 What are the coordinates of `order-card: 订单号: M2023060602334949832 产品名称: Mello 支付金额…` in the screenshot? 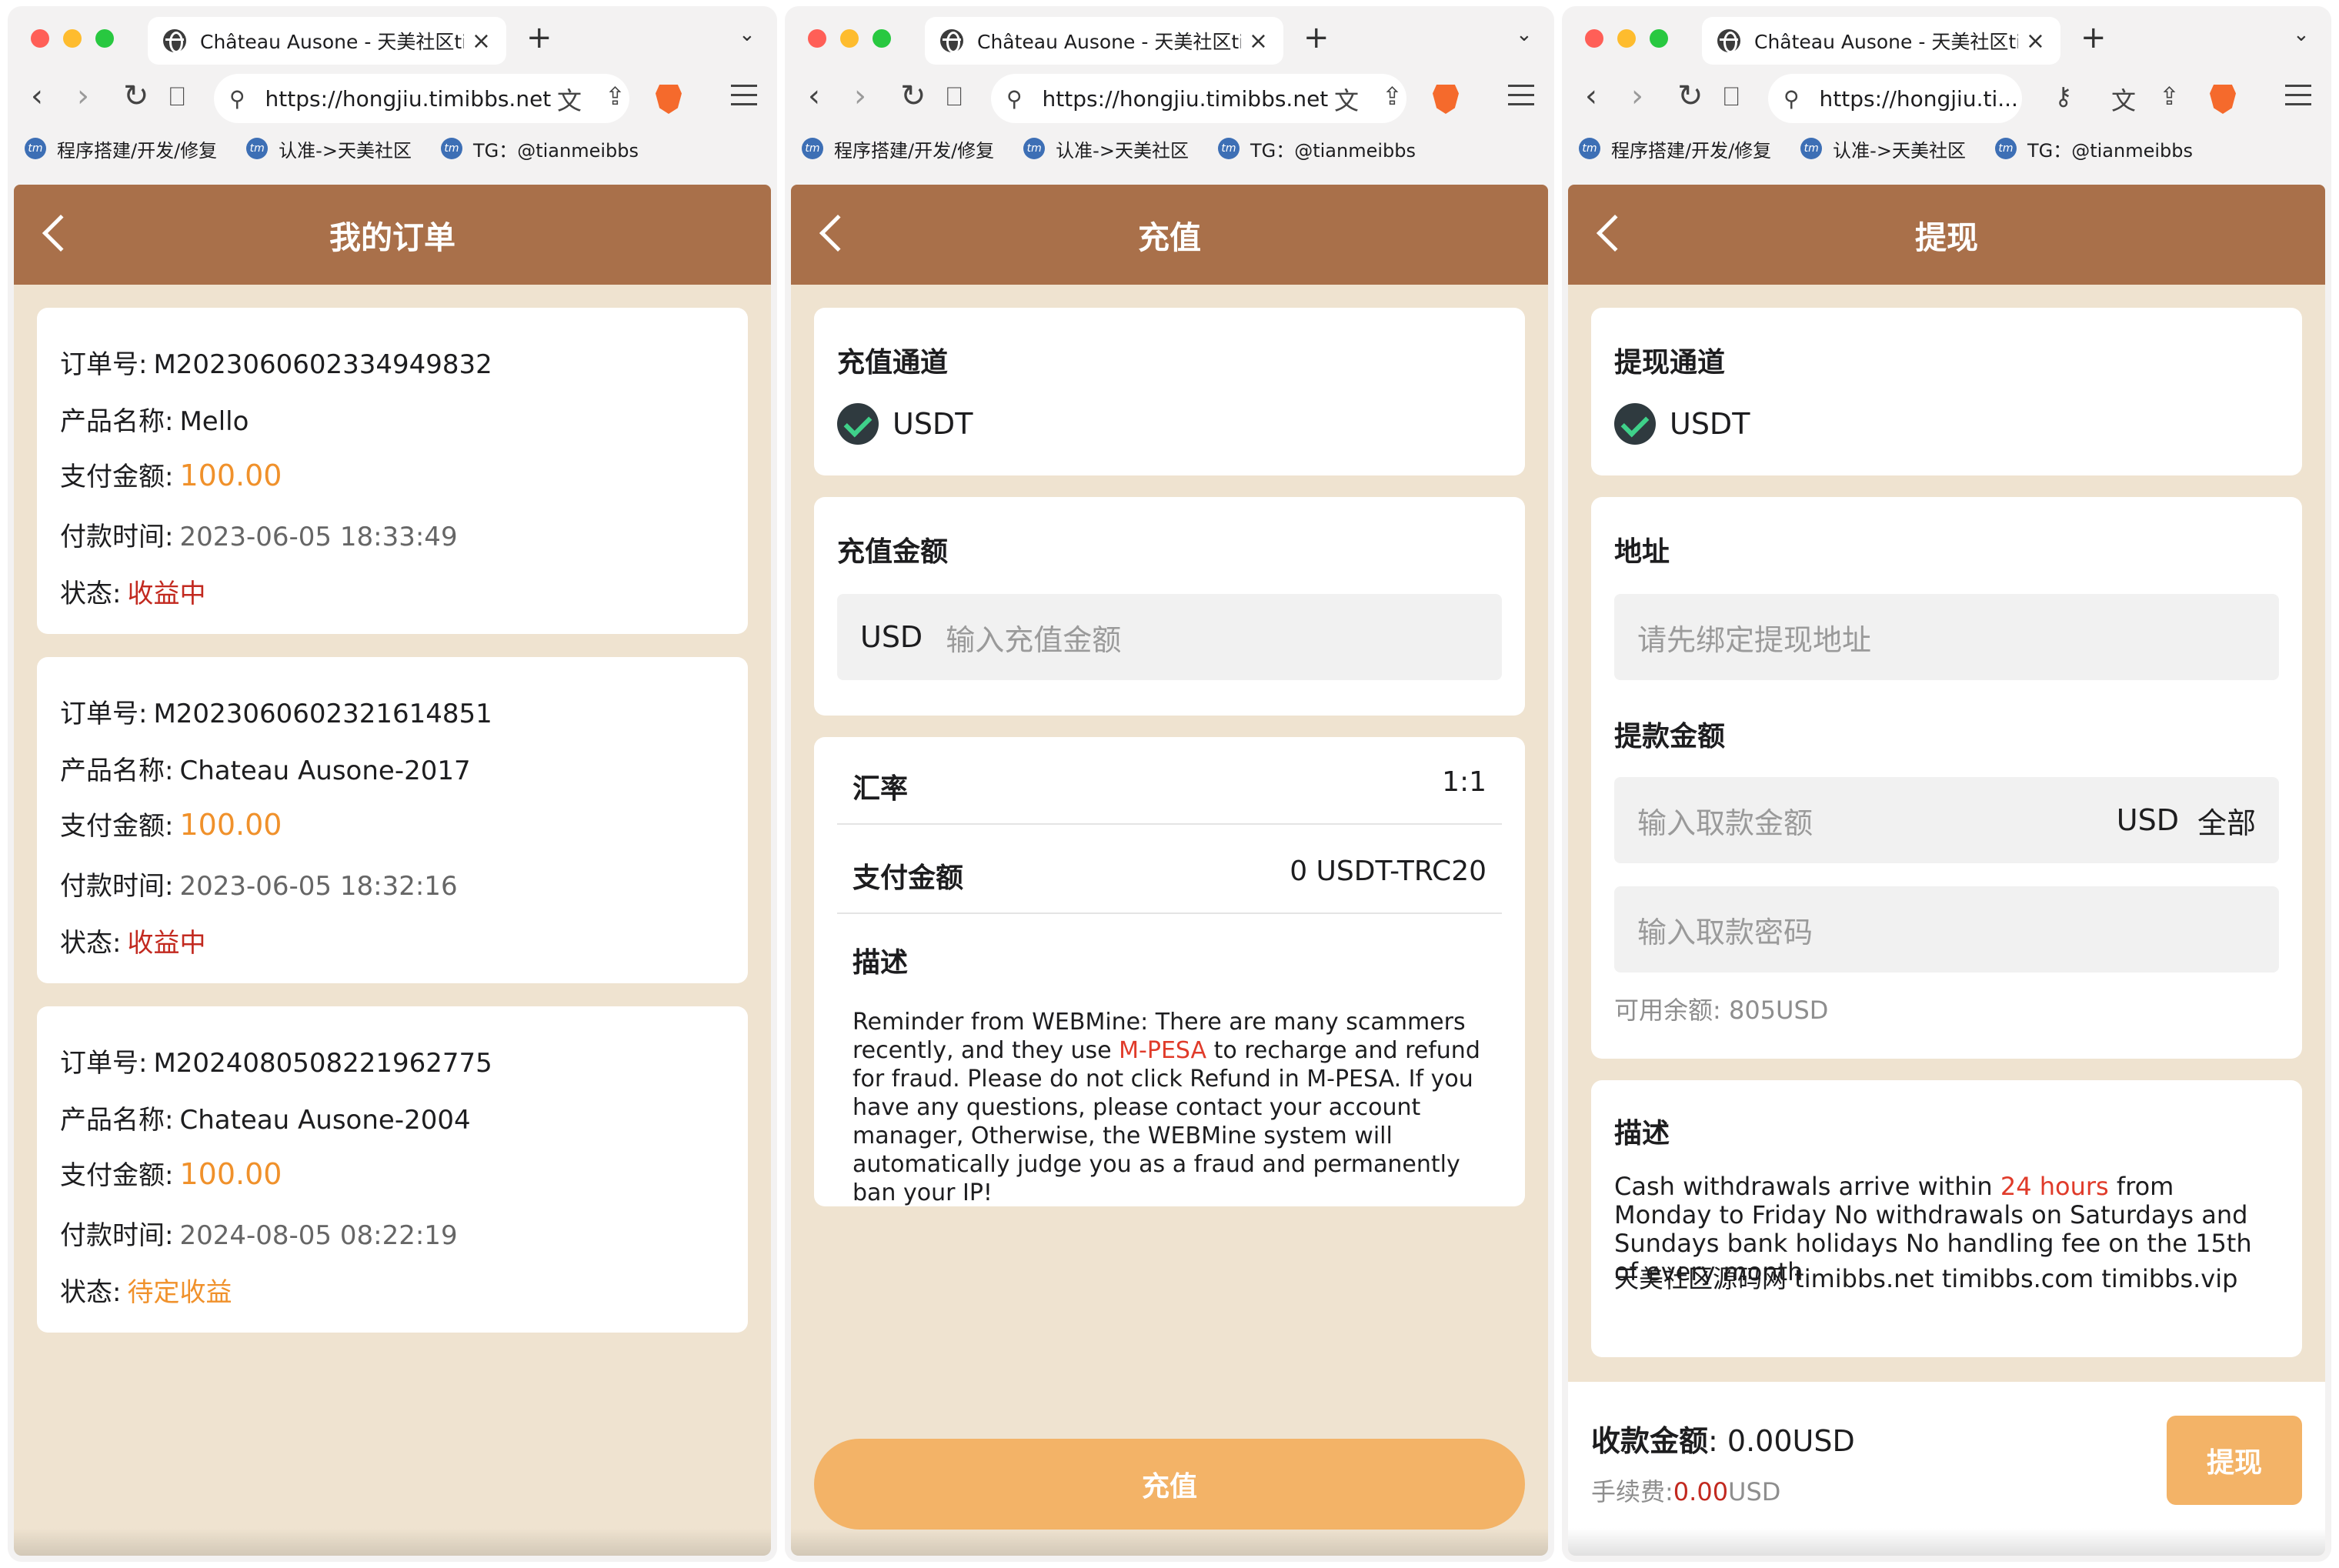 It's located at (392, 471).